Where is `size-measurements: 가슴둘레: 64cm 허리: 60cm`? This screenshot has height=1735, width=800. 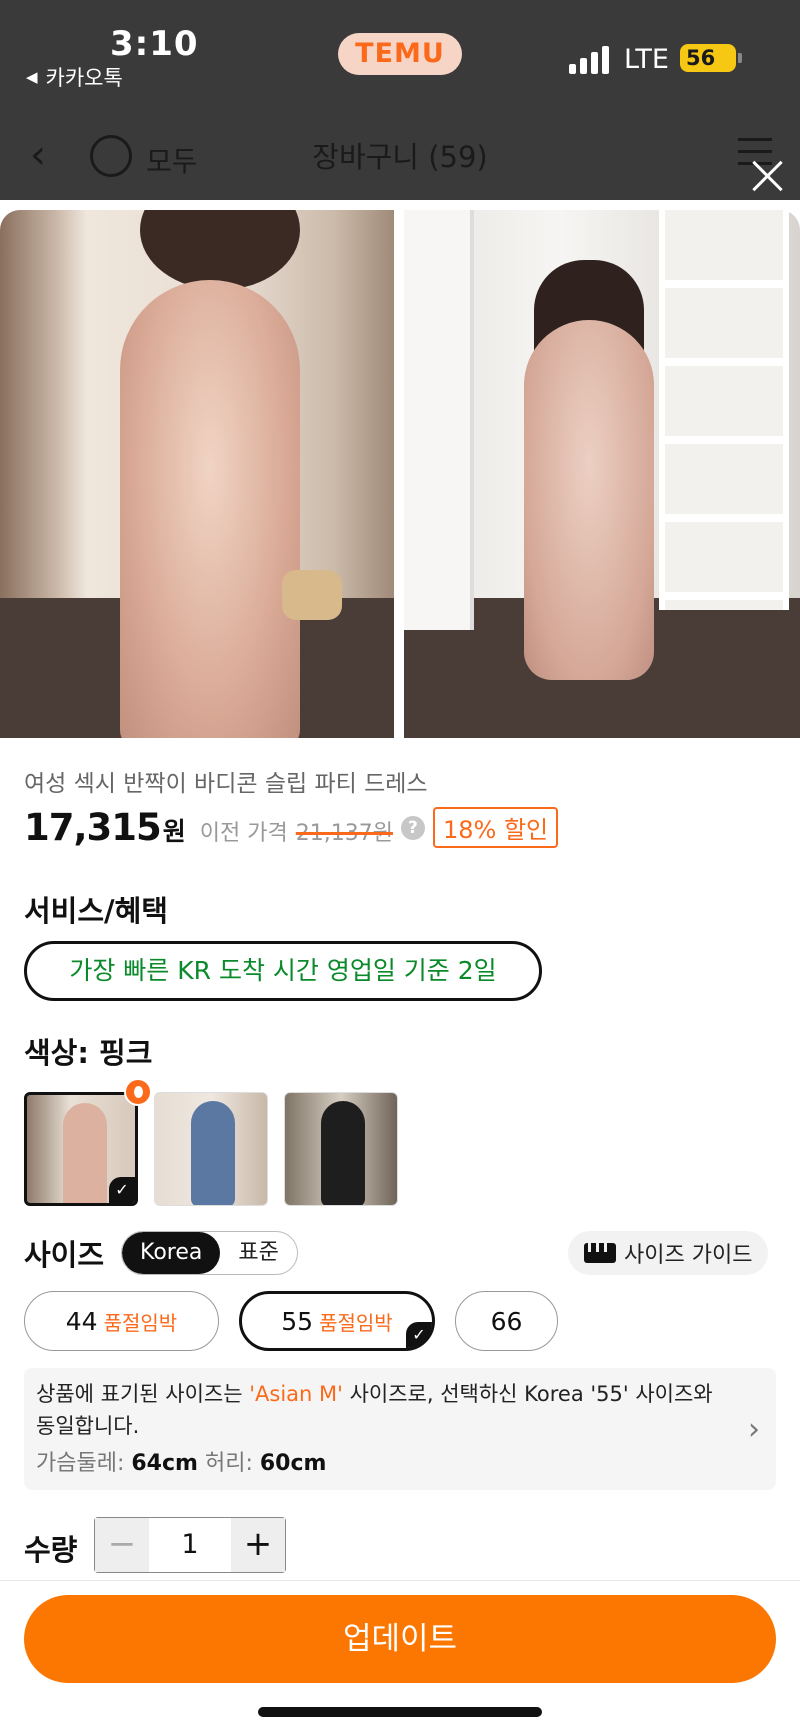
size-measurements: 가슴둘레: 64cm 허리: 60cm is located at coordinates (379, 1464).